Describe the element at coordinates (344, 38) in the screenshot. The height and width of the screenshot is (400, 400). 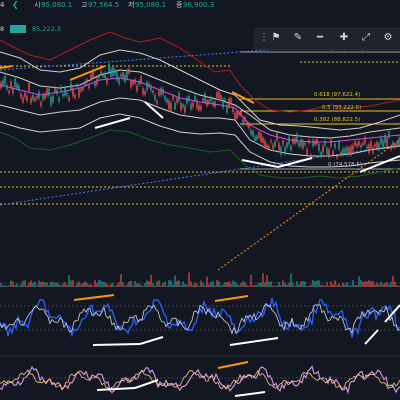
I see `cross-icon: ✚` at that location.